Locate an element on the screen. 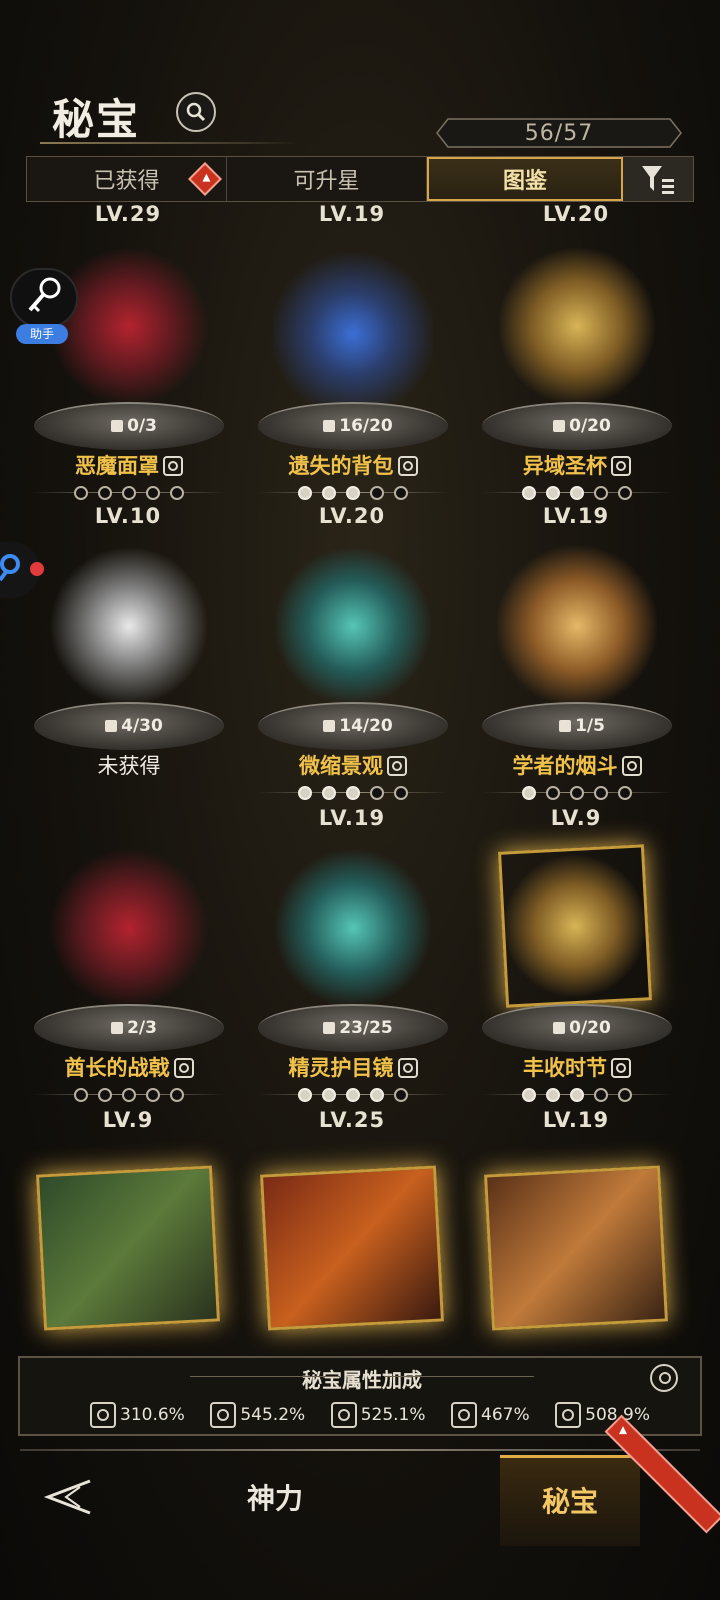  attr-sword: 310.6% is located at coordinates (137, 1415).